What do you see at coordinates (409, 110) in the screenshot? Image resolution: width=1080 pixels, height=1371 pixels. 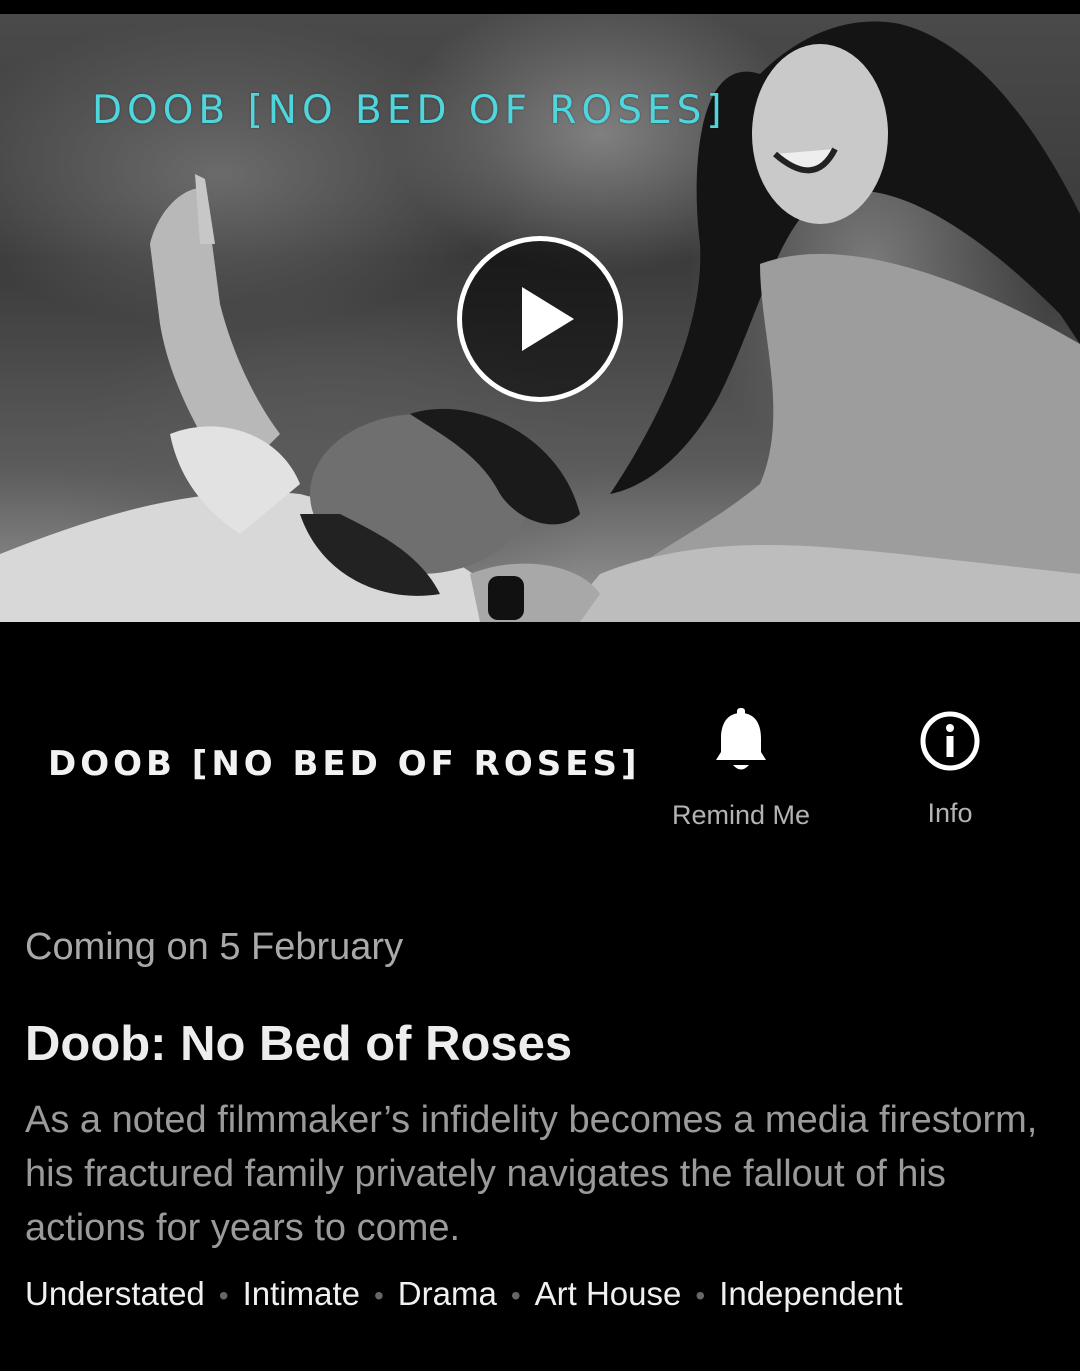 I see `hero-title-overlay: DOOB [NO BED OF ROSES]` at bounding box center [409, 110].